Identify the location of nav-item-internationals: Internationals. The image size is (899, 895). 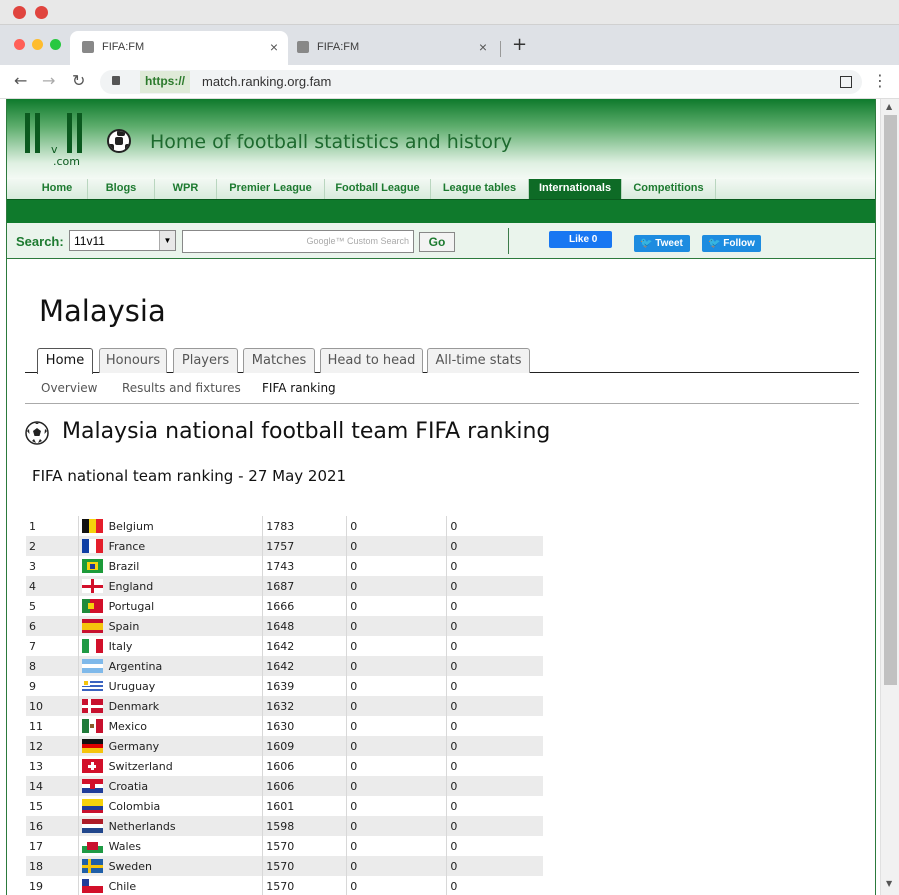
(575, 189).